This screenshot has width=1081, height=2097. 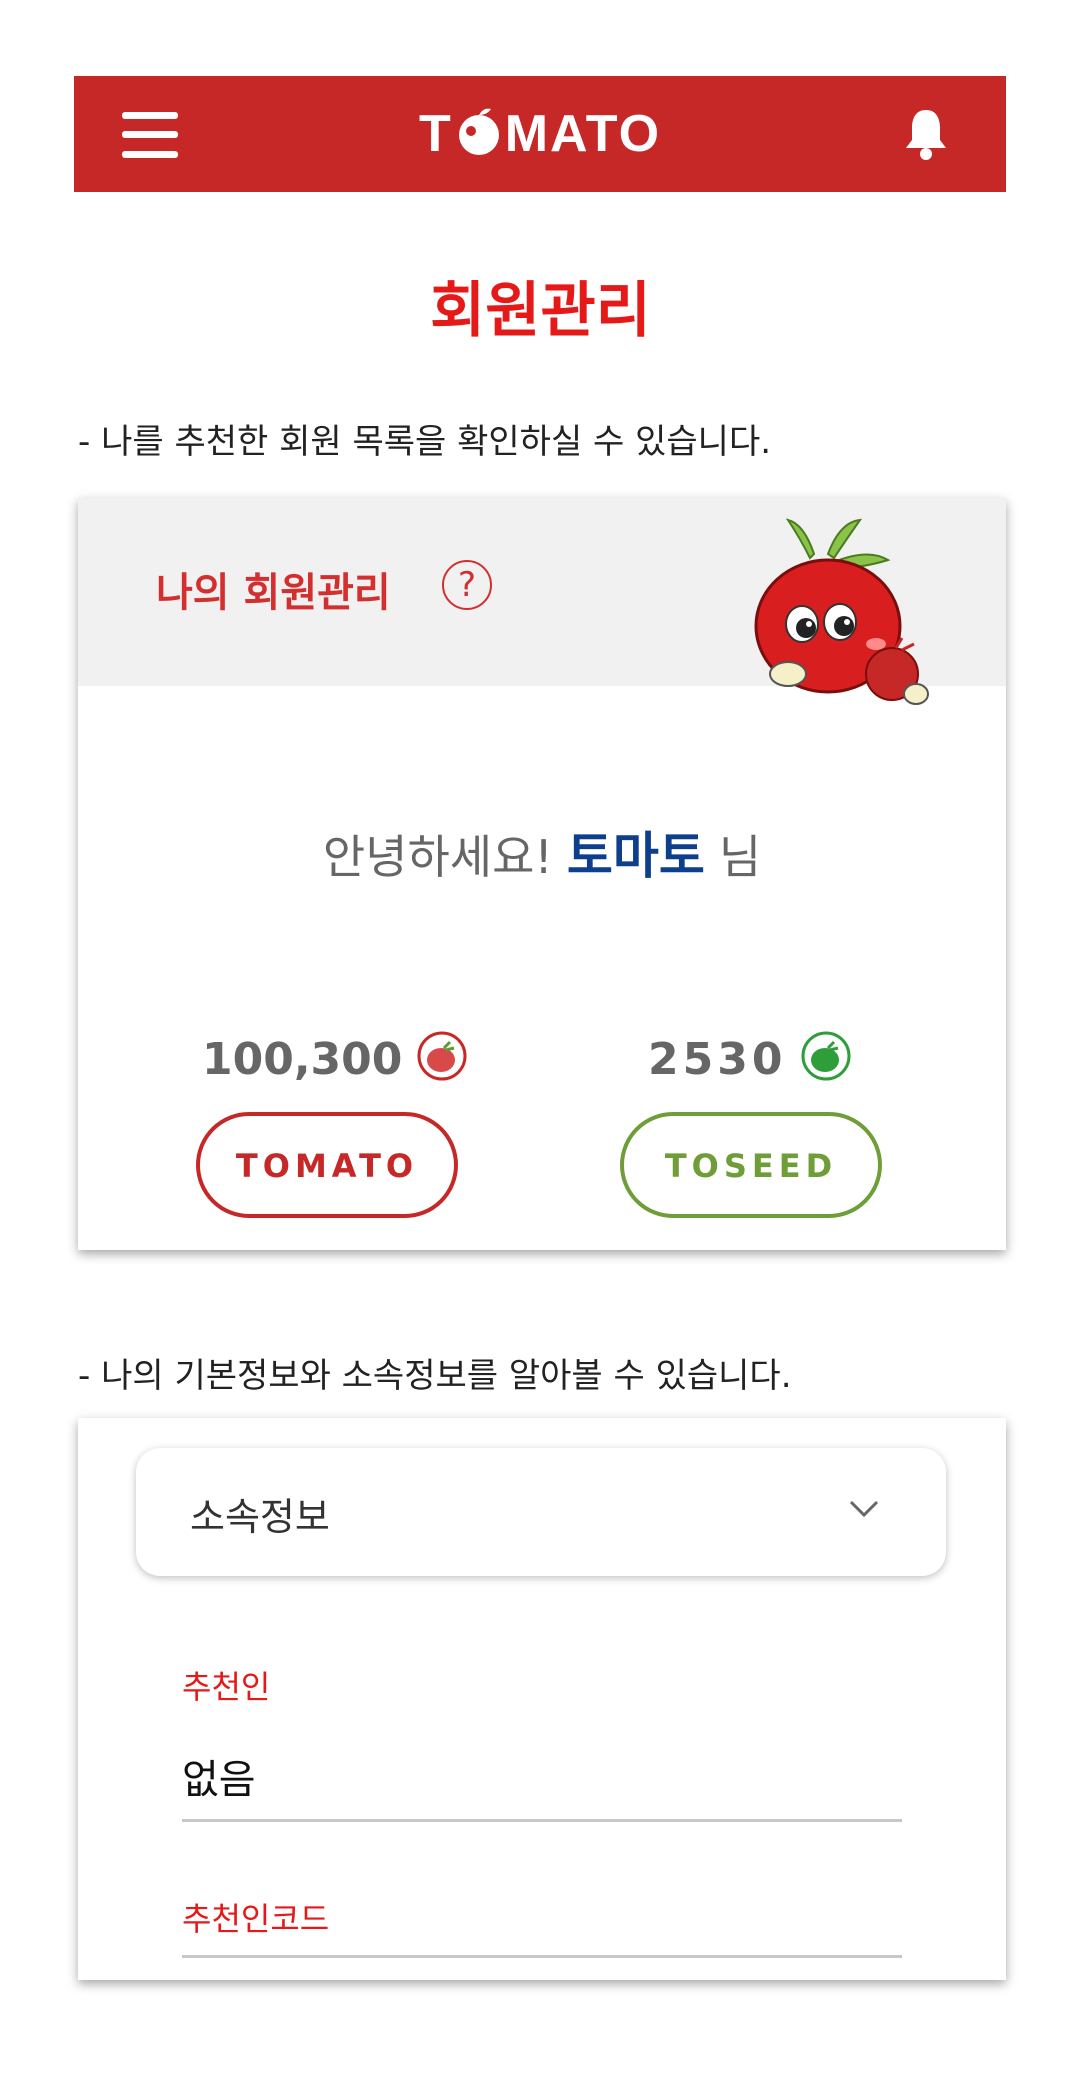 What do you see at coordinates (841, 611) in the screenshot?
I see `tomato-mascot-illustration` at bounding box center [841, 611].